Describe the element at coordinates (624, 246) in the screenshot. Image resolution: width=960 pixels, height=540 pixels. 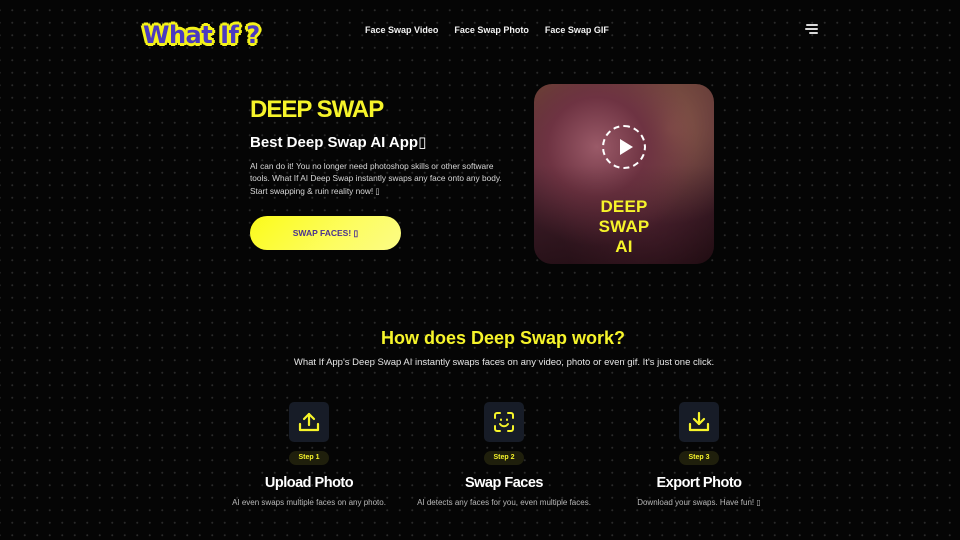
I see `video-caption-line: AI` at that location.